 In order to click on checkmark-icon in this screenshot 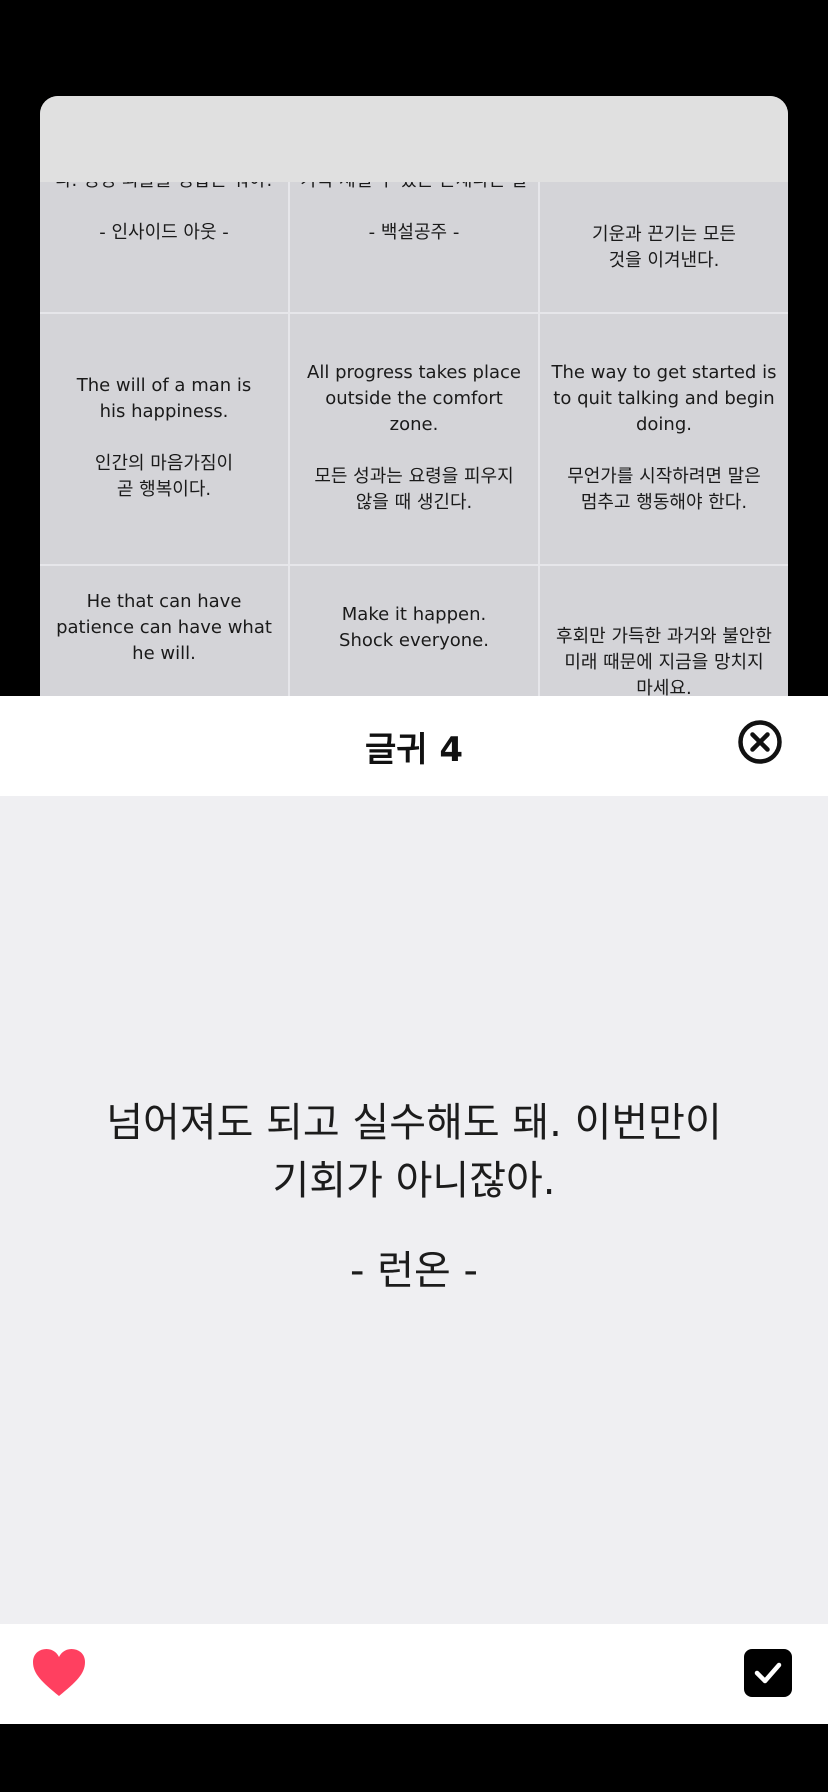, I will do `click(768, 1673)`.